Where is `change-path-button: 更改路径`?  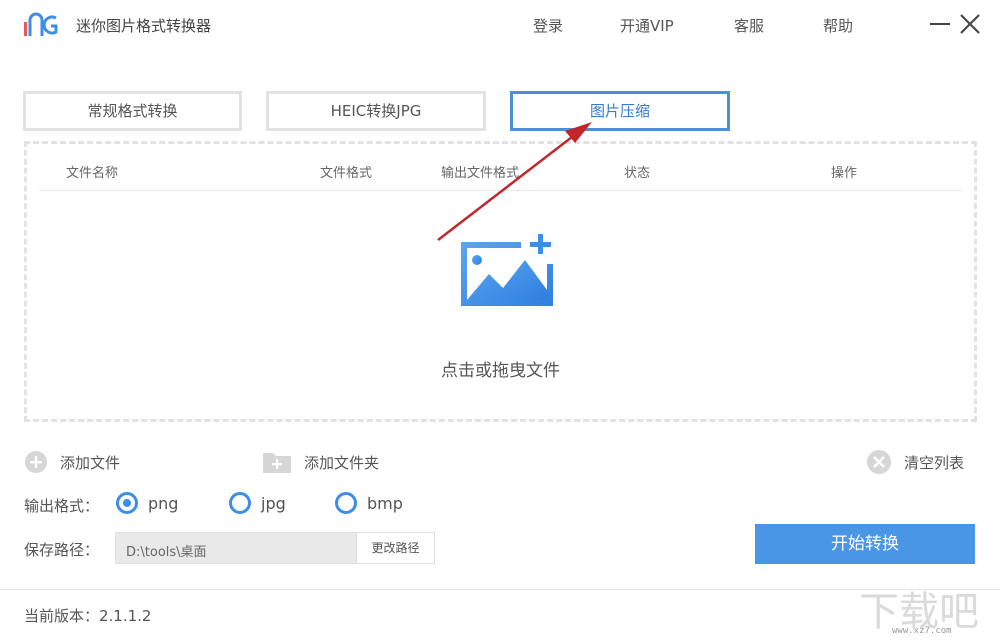 change-path-button: 更改路径 is located at coordinates (395, 548).